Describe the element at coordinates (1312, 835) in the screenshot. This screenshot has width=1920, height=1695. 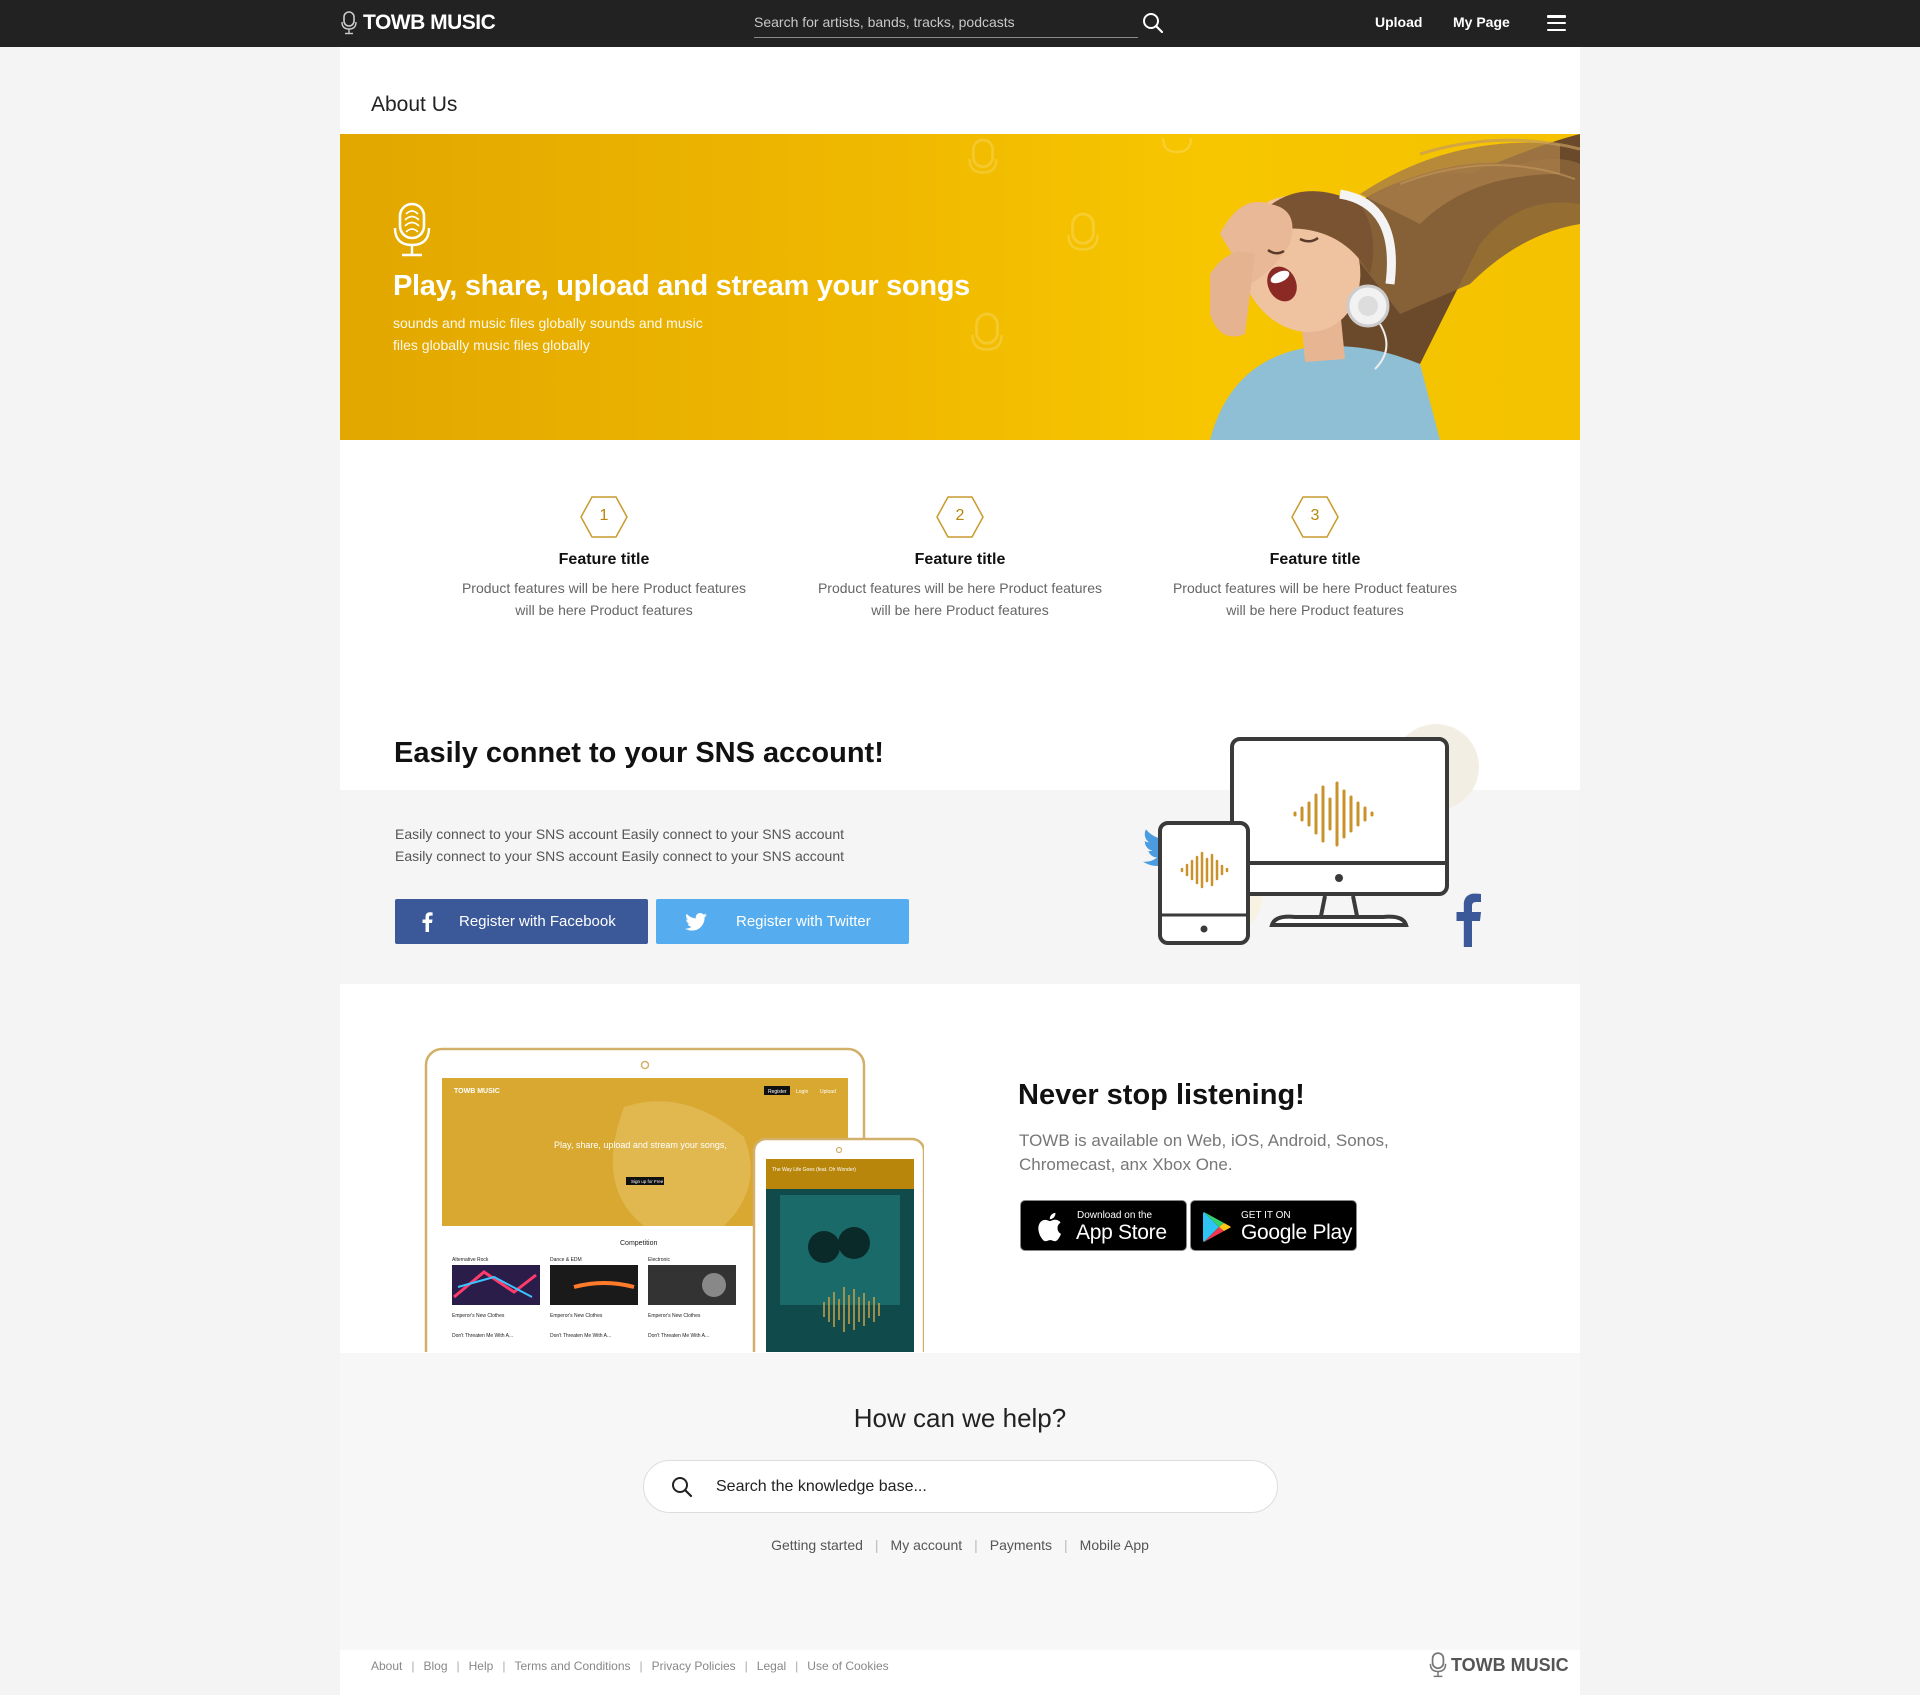
I see `devices-illustration` at that location.